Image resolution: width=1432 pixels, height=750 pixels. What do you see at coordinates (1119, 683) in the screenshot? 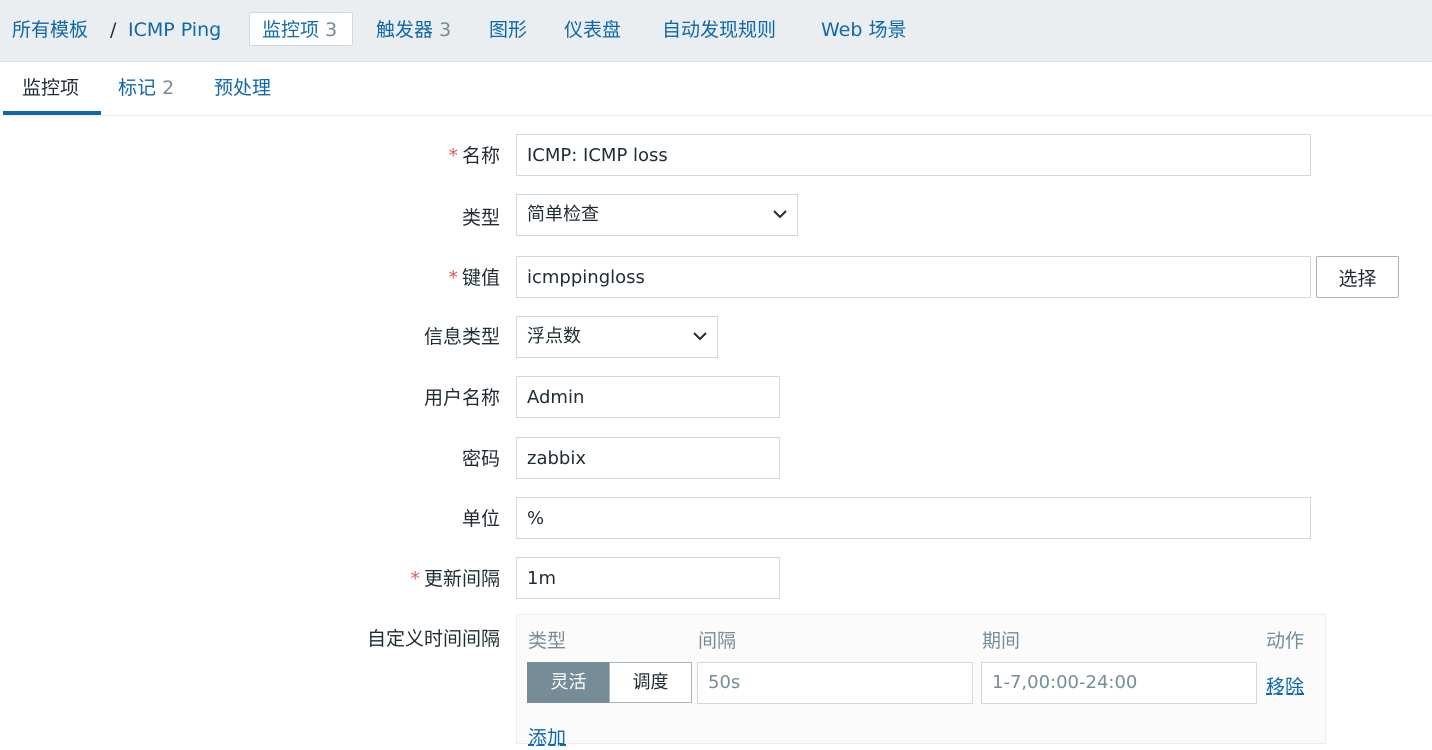
I see `custom-period-input: 1-7,00:00-24:00` at bounding box center [1119, 683].